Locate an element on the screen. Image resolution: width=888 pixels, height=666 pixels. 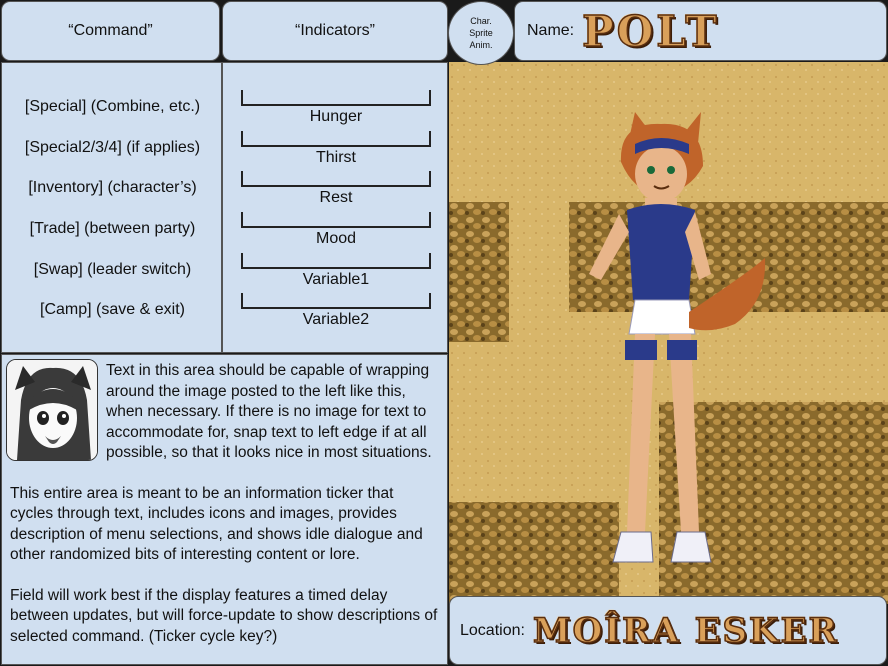
name-label: Name: is located at coordinates (551, 30).